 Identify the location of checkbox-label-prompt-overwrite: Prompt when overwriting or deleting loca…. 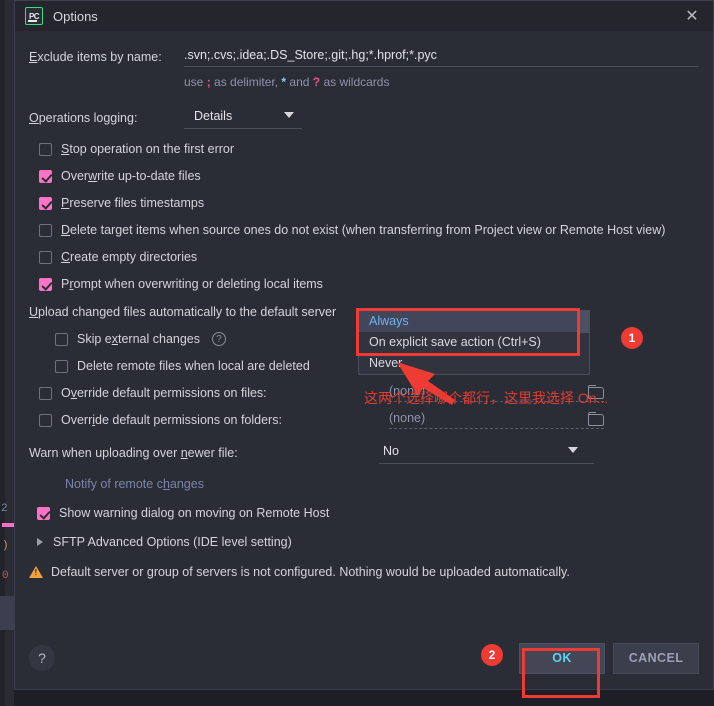
(192, 284).